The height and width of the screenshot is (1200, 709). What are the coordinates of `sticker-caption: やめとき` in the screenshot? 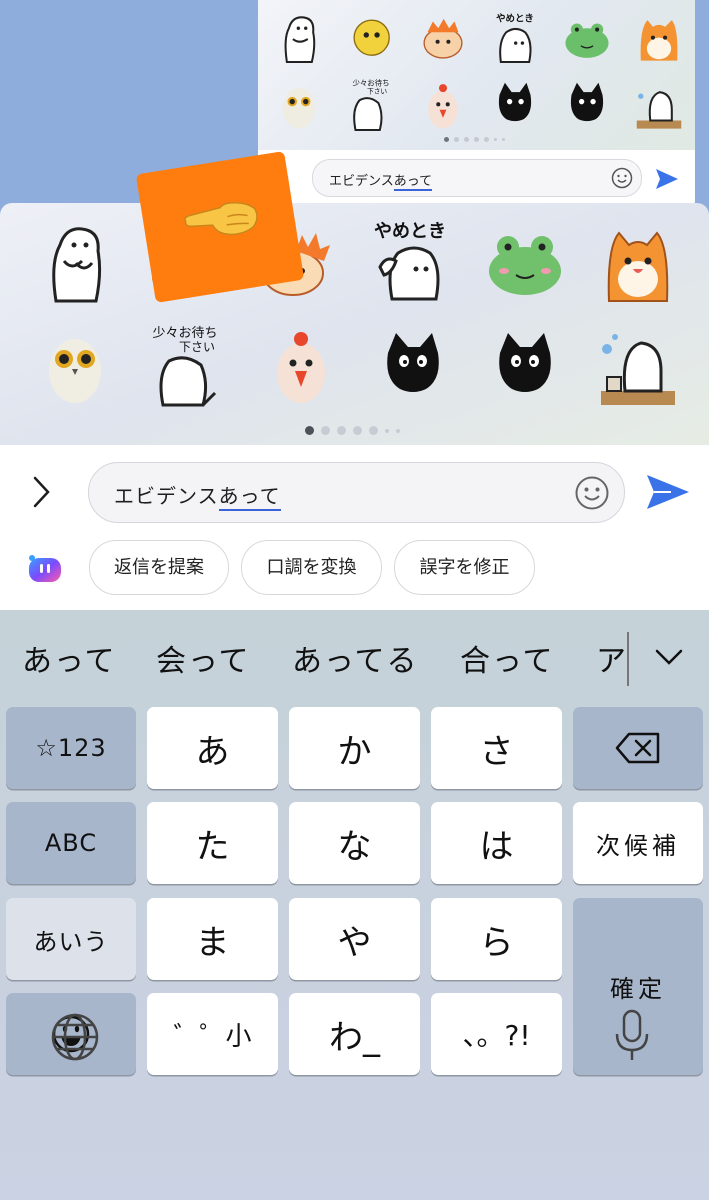 It's located at (410, 231).